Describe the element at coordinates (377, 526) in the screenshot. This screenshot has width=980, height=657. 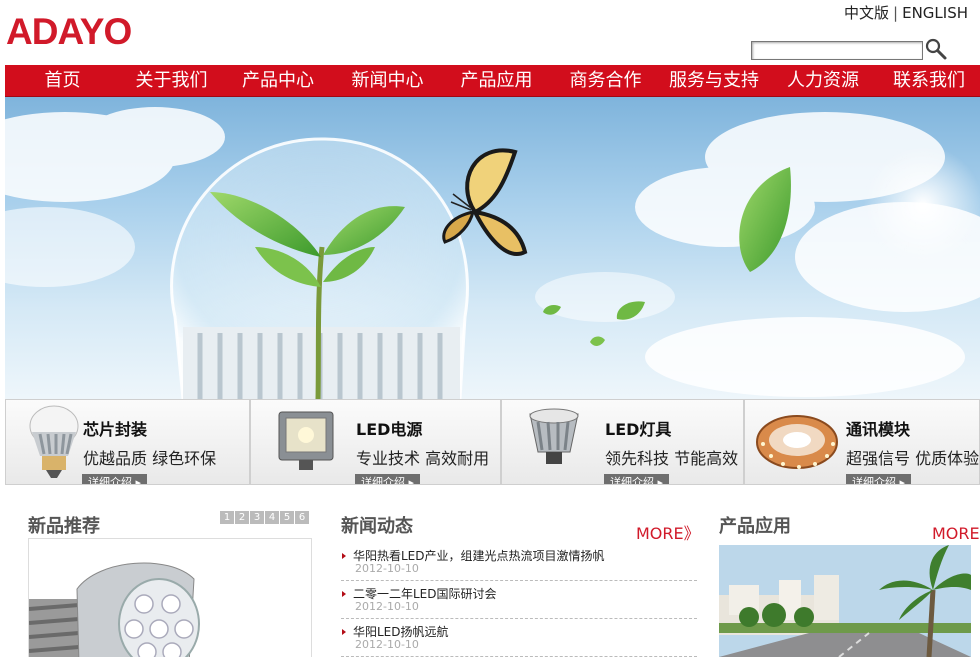
I see `news-section-title: 新闻动态` at that location.